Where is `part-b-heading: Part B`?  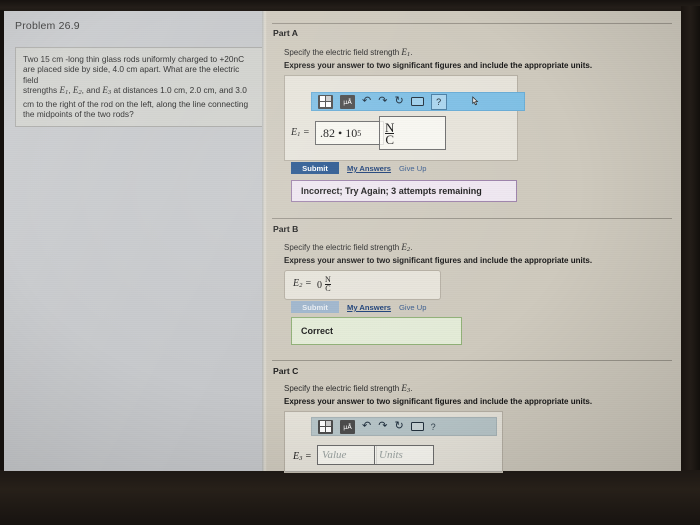 part-b-heading: Part B is located at coordinates (286, 229).